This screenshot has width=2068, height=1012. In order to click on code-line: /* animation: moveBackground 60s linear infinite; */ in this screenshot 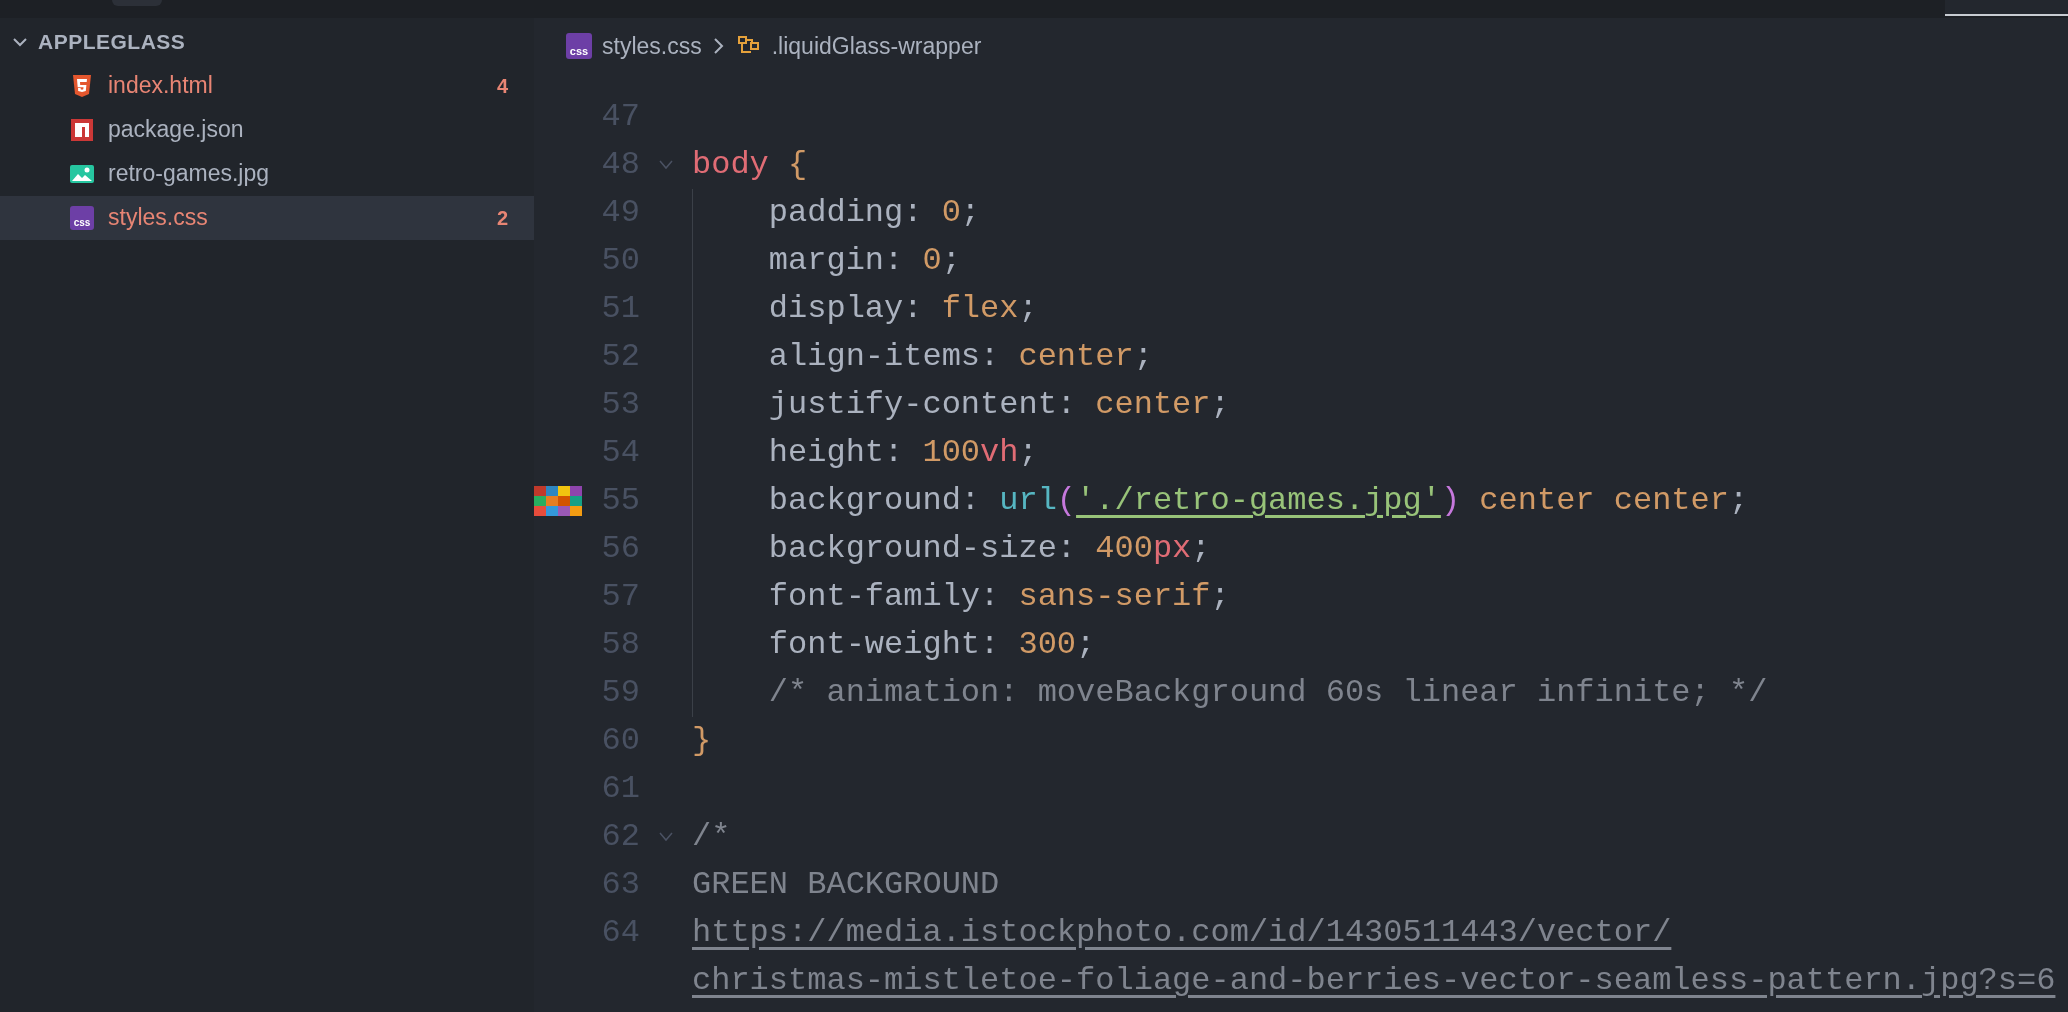, I will do `click(1268, 693)`.